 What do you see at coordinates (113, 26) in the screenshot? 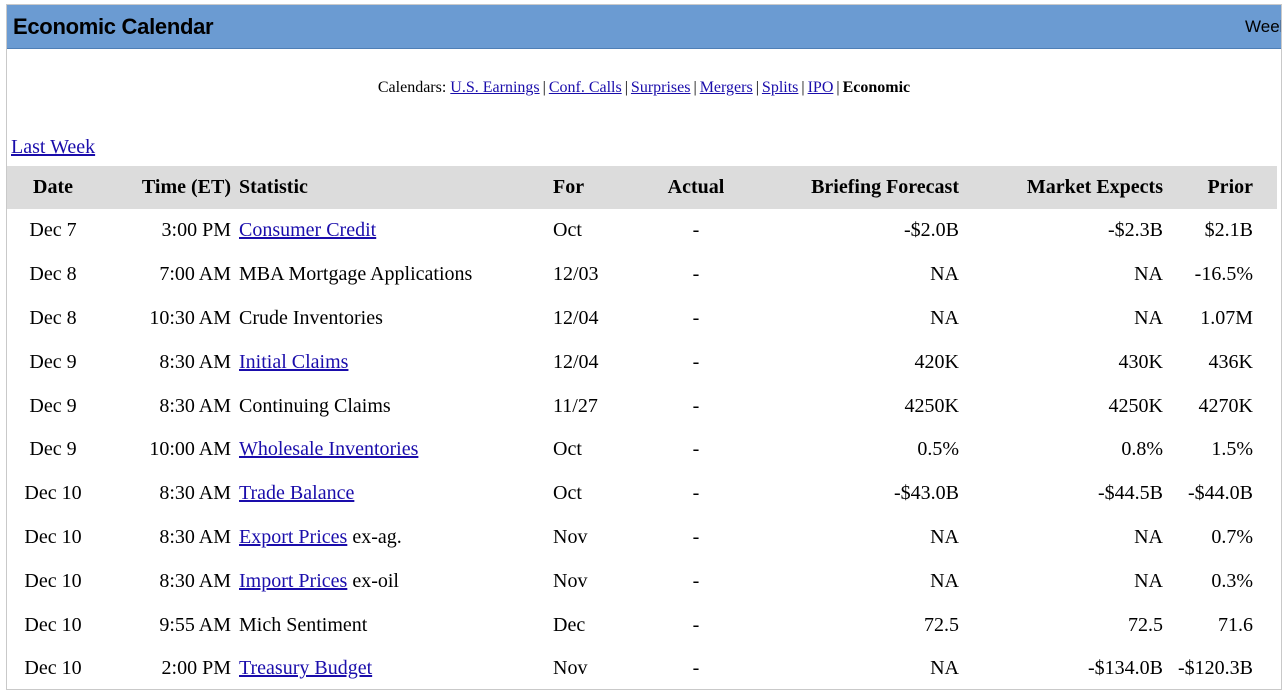
I see `page-title: Economic Calendar` at bounding box center [113, 26].